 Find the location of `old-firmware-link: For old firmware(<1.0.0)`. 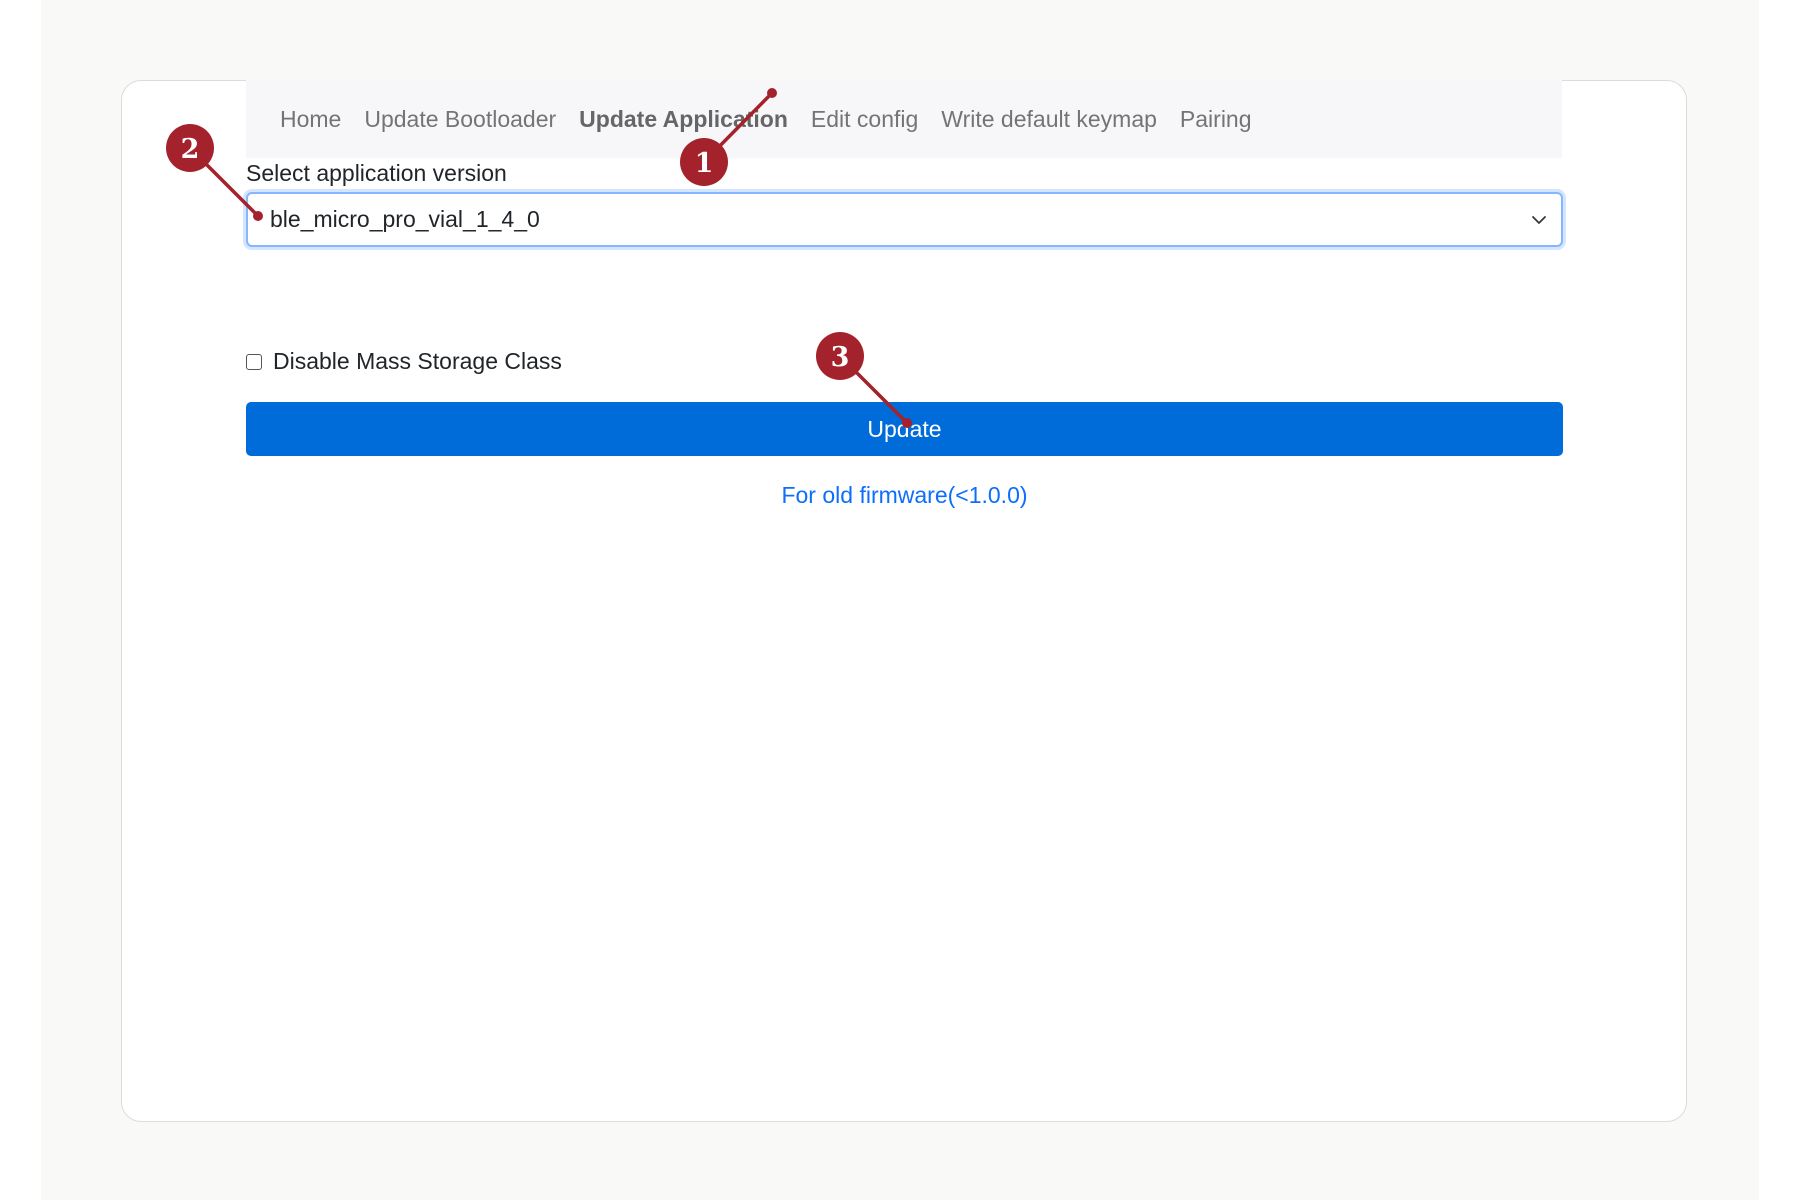

old-firmware-link: For old firmware(<1.0.0) is located at coordinates (904, 495).